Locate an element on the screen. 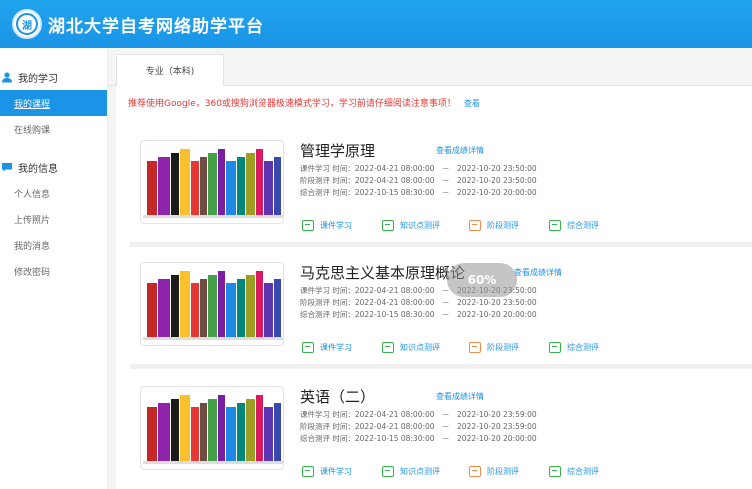 The image size is (752, 489). sidebar-item-personal-info: 个人信息 is located at coordinates (53, 193).